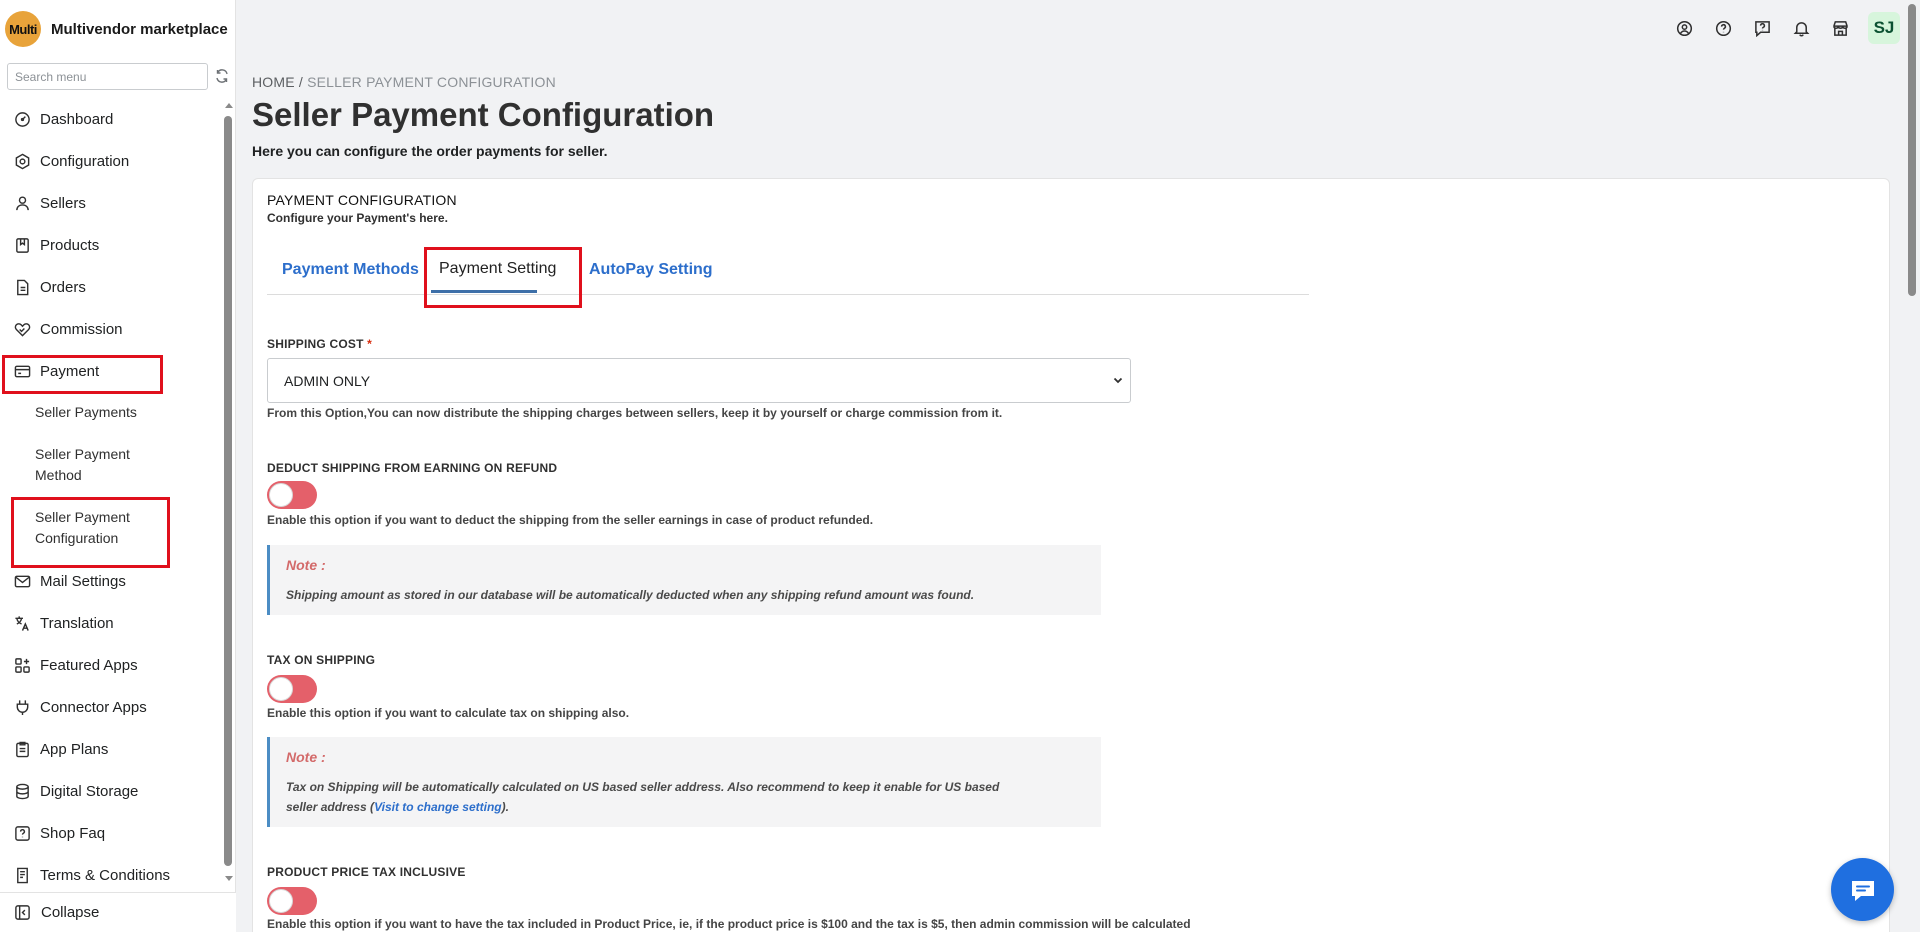 This screenshot has height=932, width=1920. I want to click on store-icon, so click(1840, 28).